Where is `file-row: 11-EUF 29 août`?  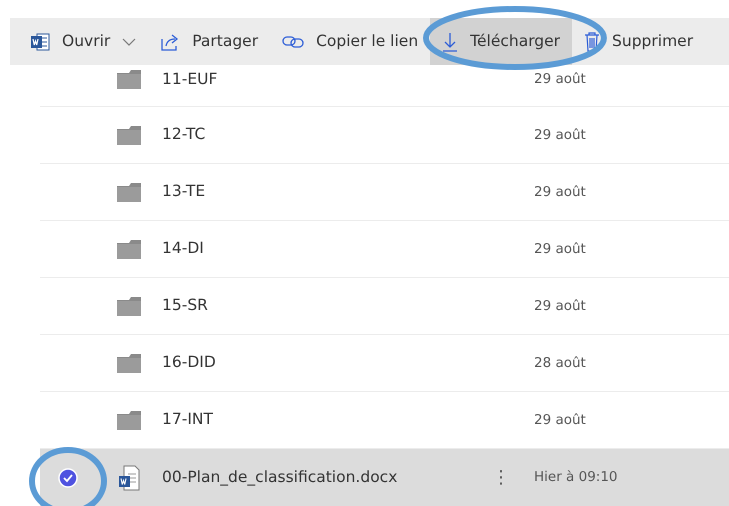 file-row: 11-EUF 29 août is located at coordinates (384, 86).